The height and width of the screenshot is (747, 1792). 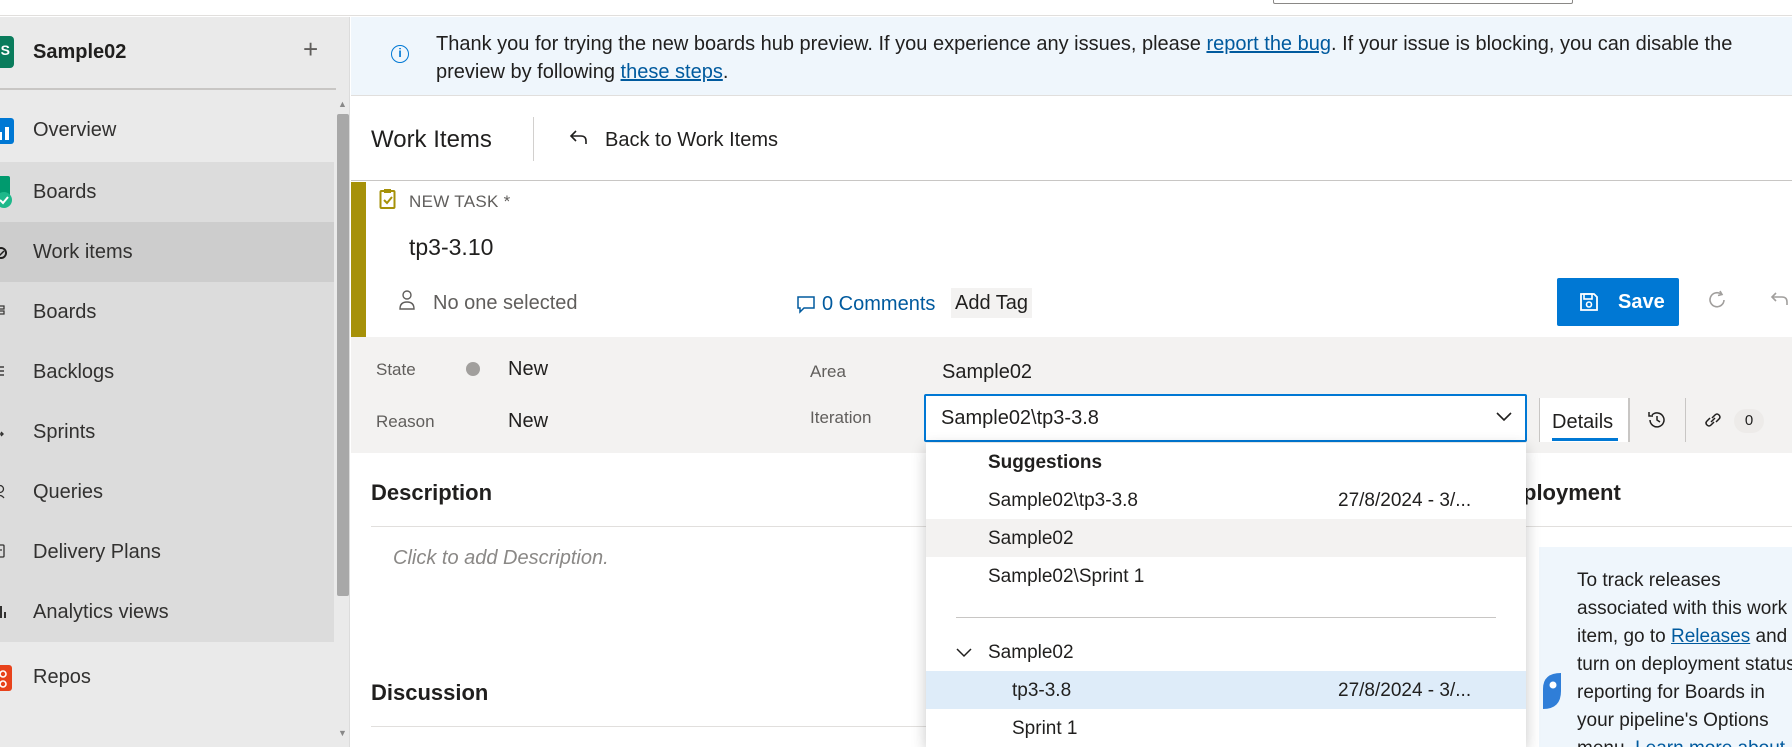 I want to click on project-name: Sample02, so click(x=79, y=52).